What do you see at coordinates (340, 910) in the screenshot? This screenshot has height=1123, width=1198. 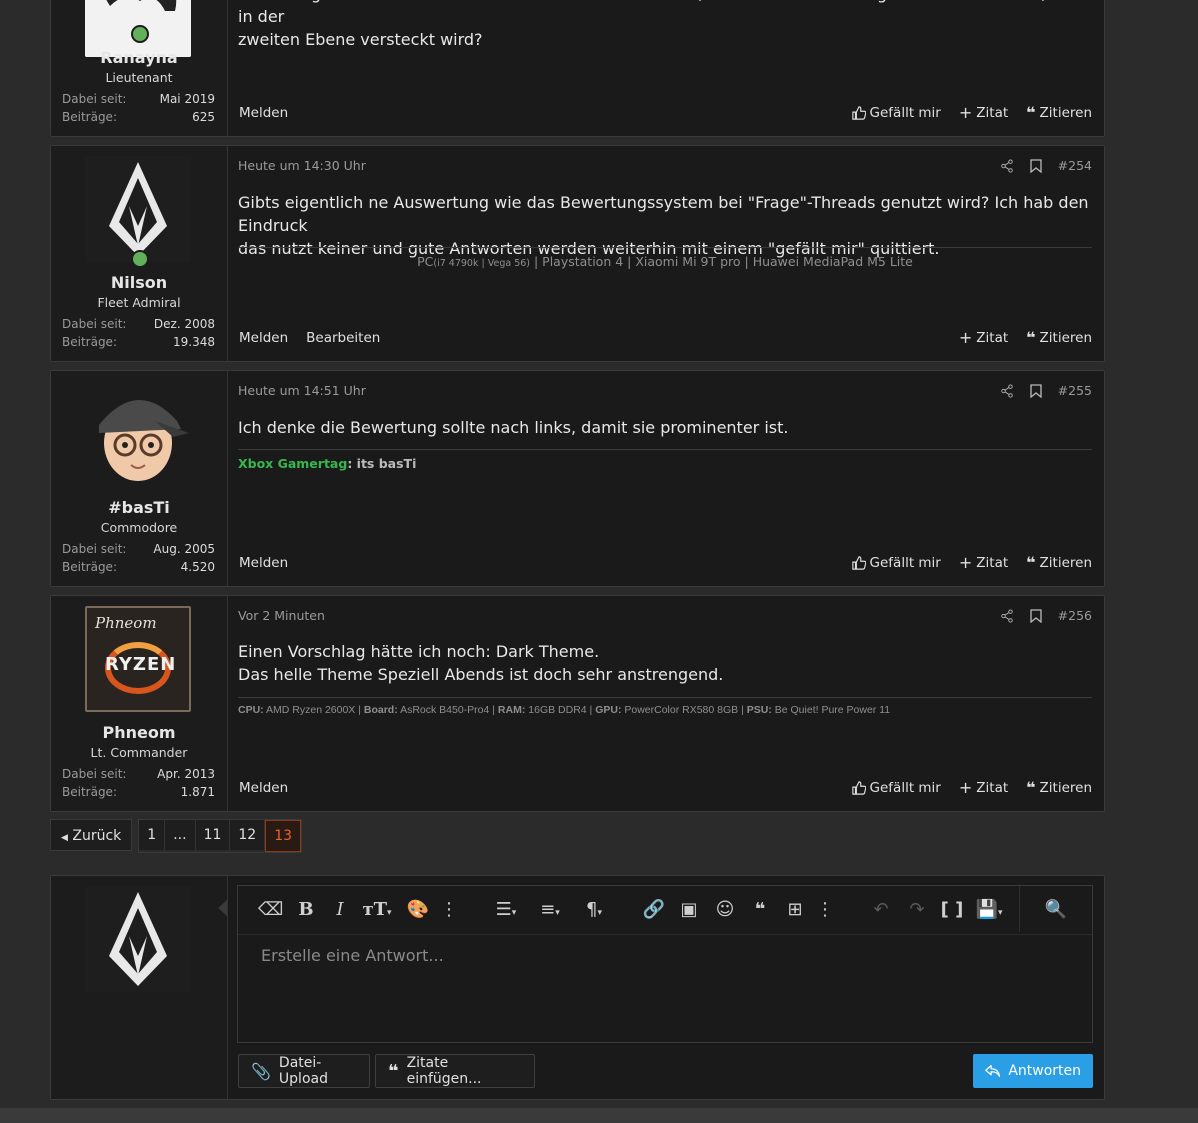 I see `italic-icon: I` at bounding box center [340, 910].